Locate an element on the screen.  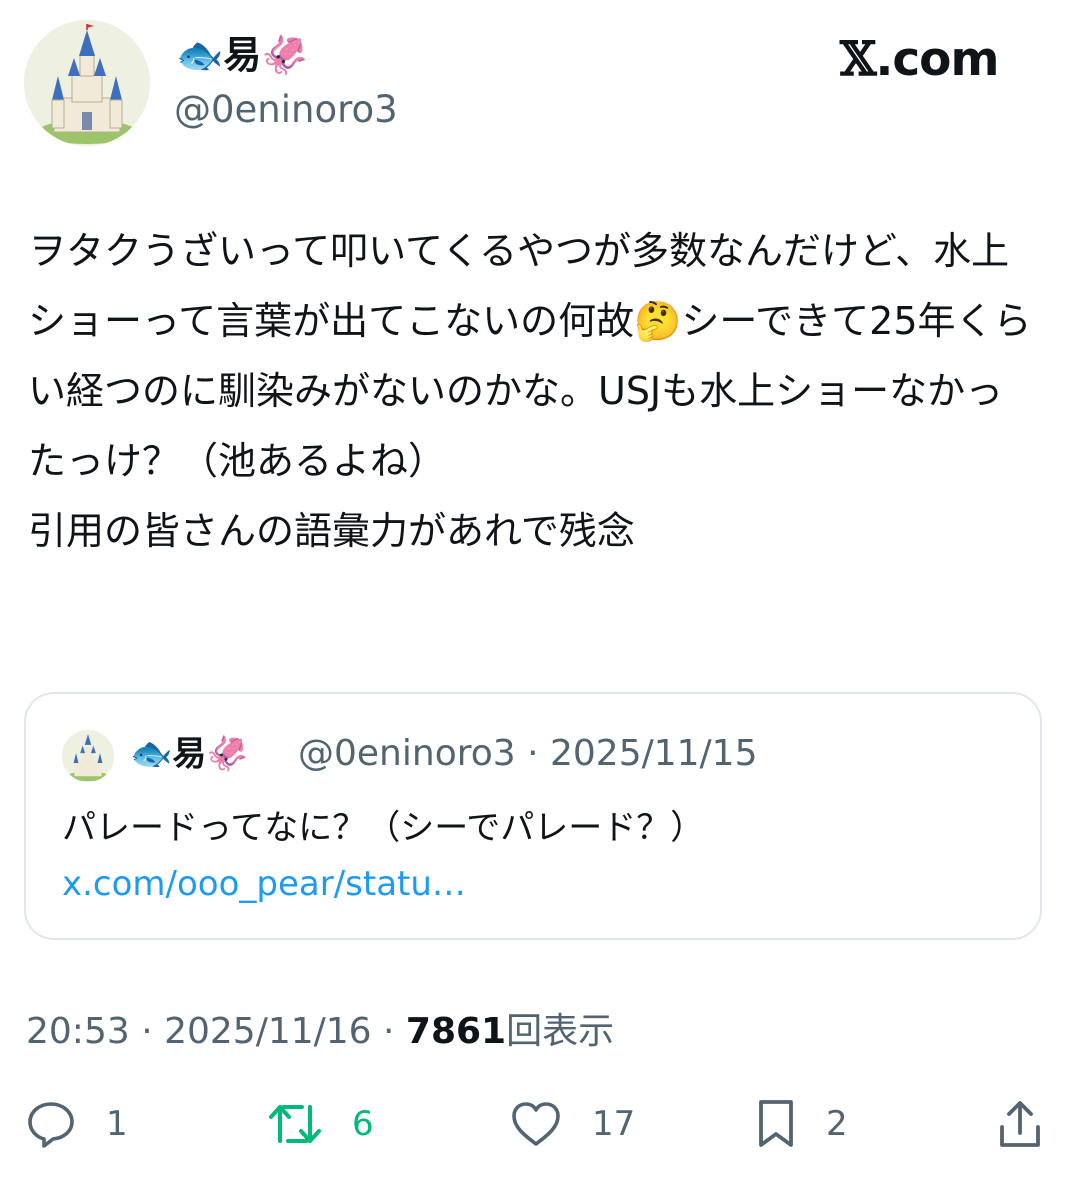
reply-icon is located at coordinates (51, 1125).